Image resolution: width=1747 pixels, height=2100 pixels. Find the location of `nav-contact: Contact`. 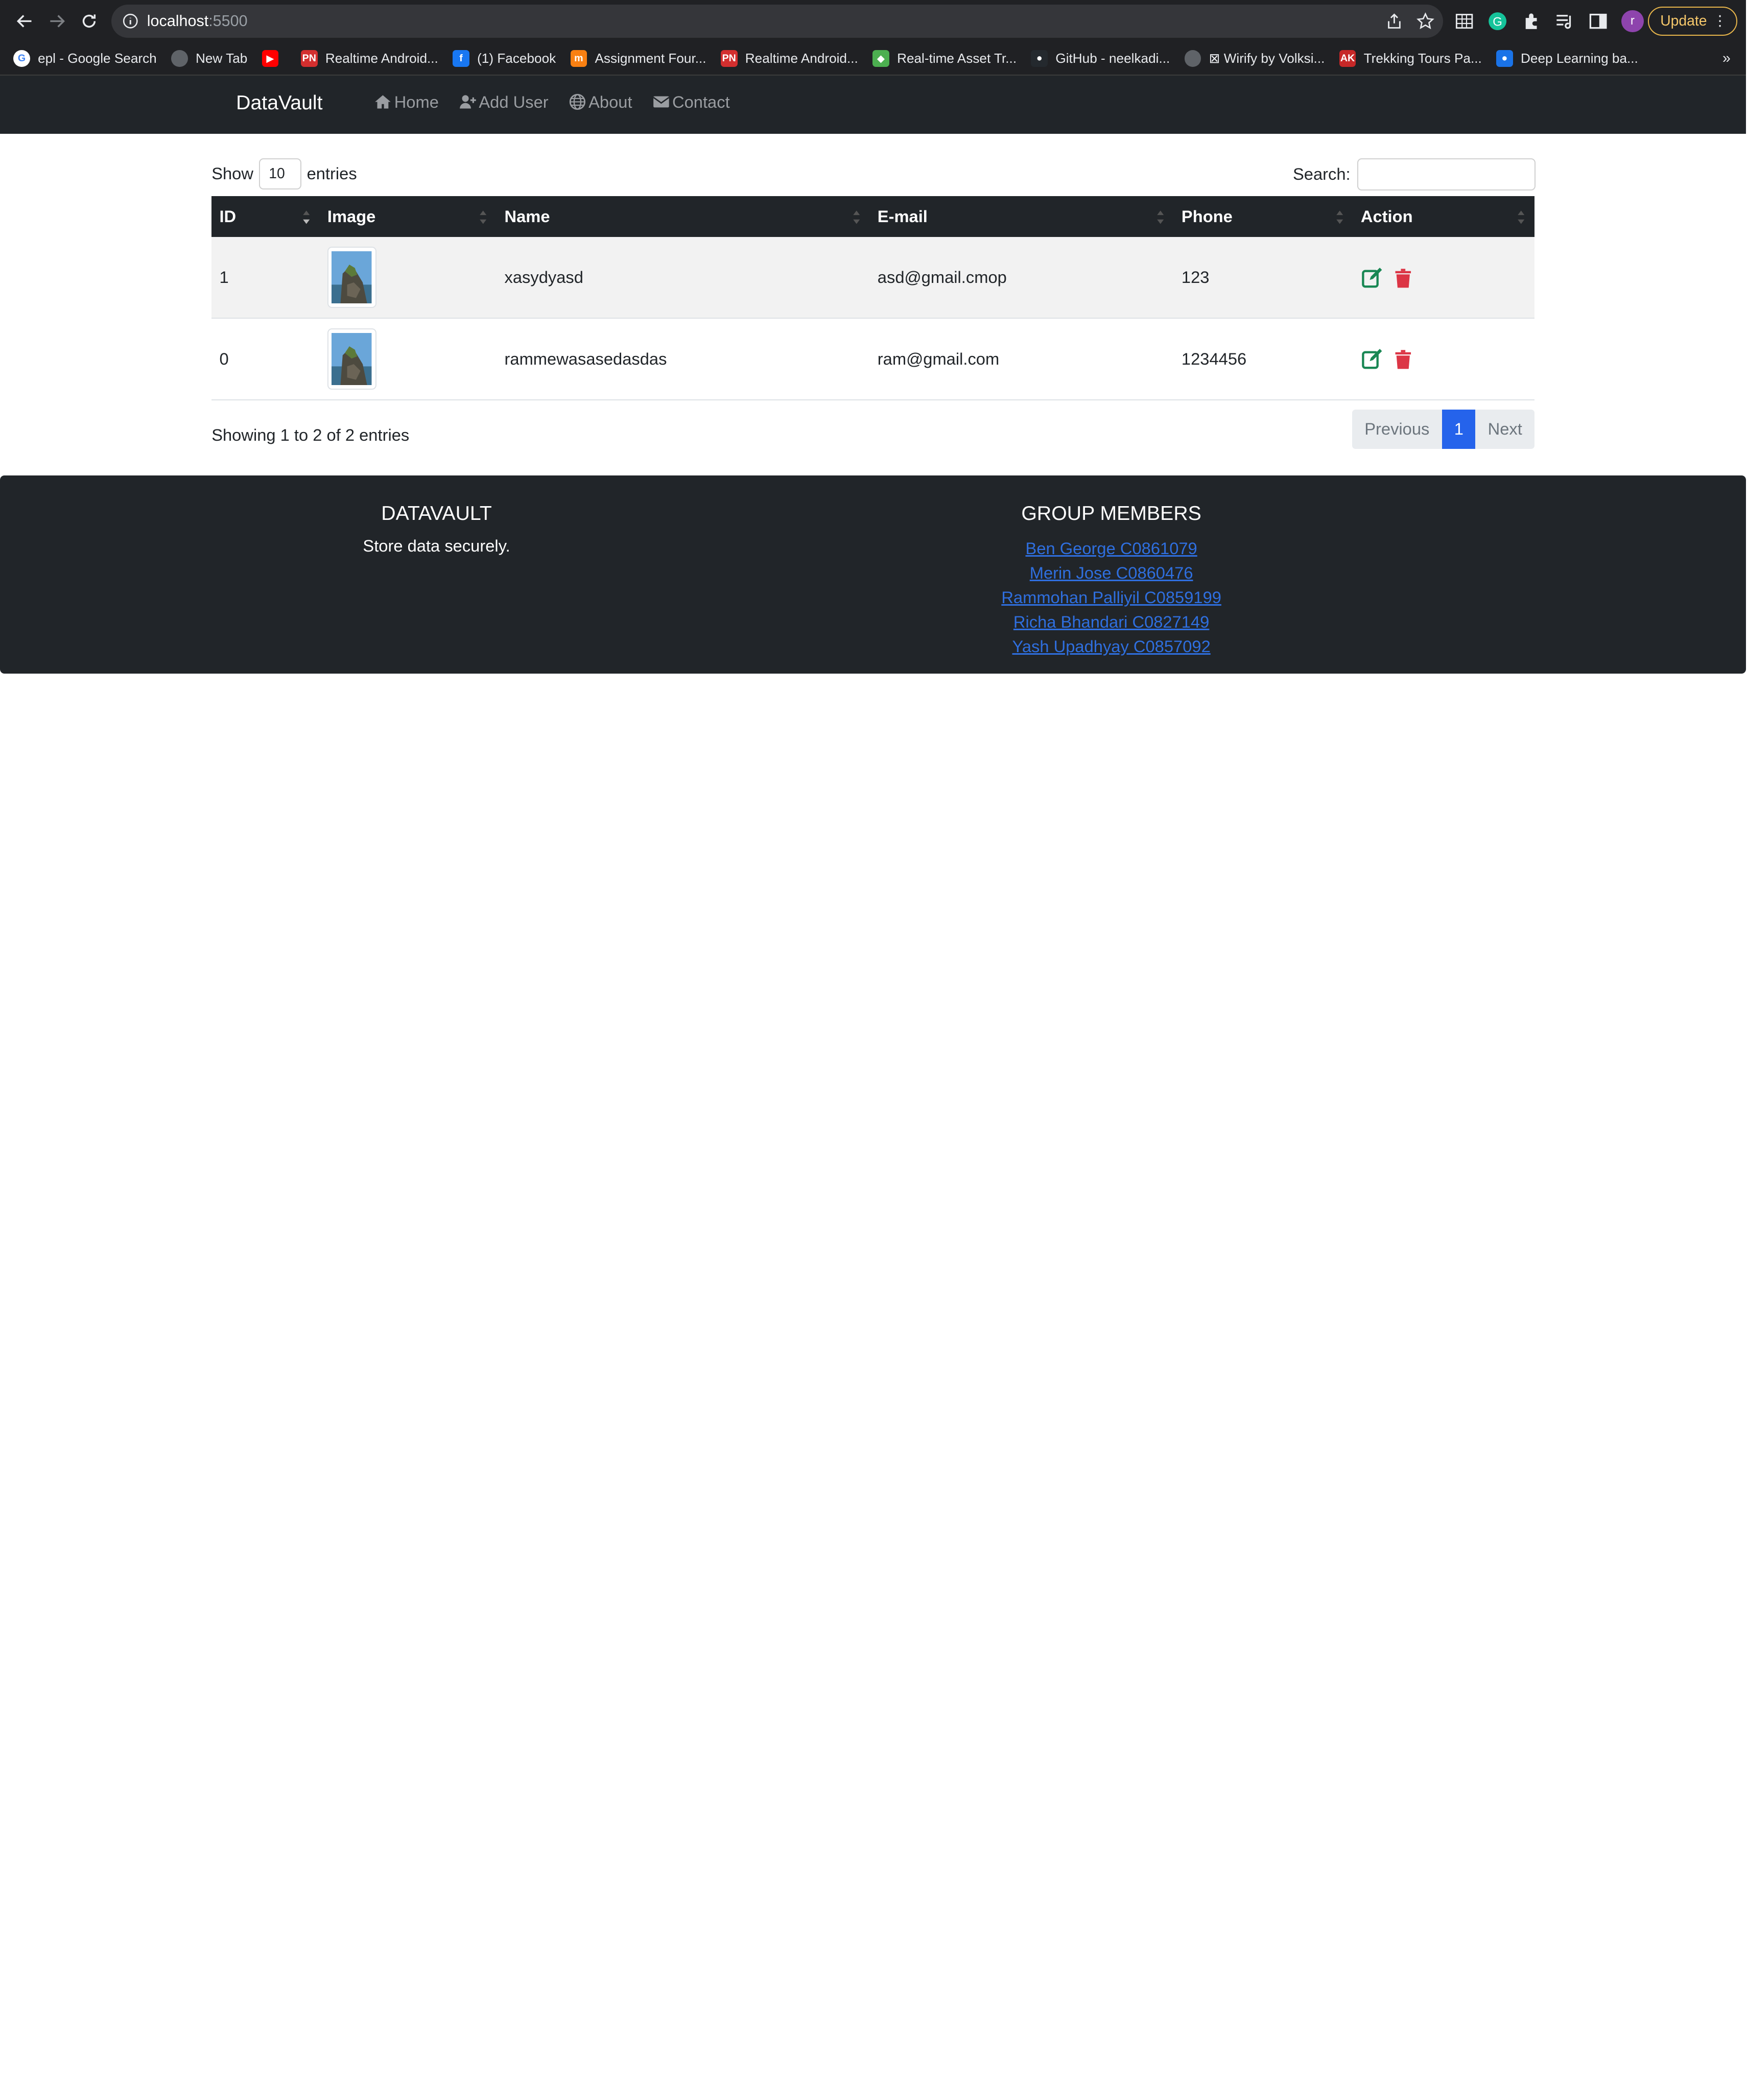

nav-contact: Contact is located at coordinates (691, 102).